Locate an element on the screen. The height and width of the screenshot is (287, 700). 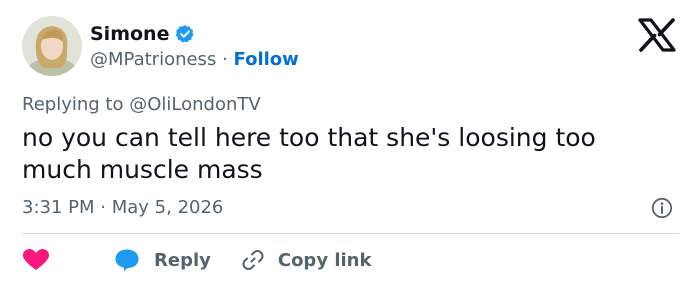
follow-button: Follow is located at coordinates (266, 59).